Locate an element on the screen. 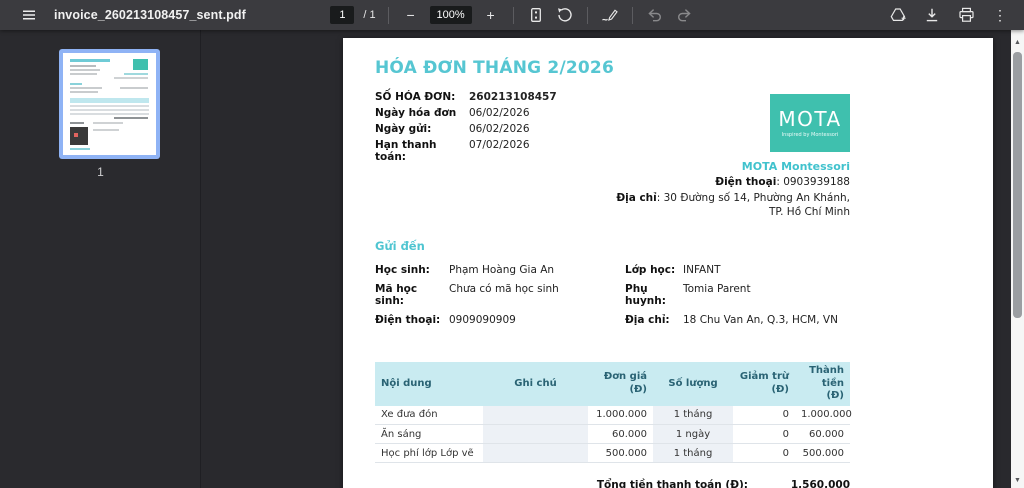  toolbar-center: / 1 − 100% + is located at coordinates (511, 15).